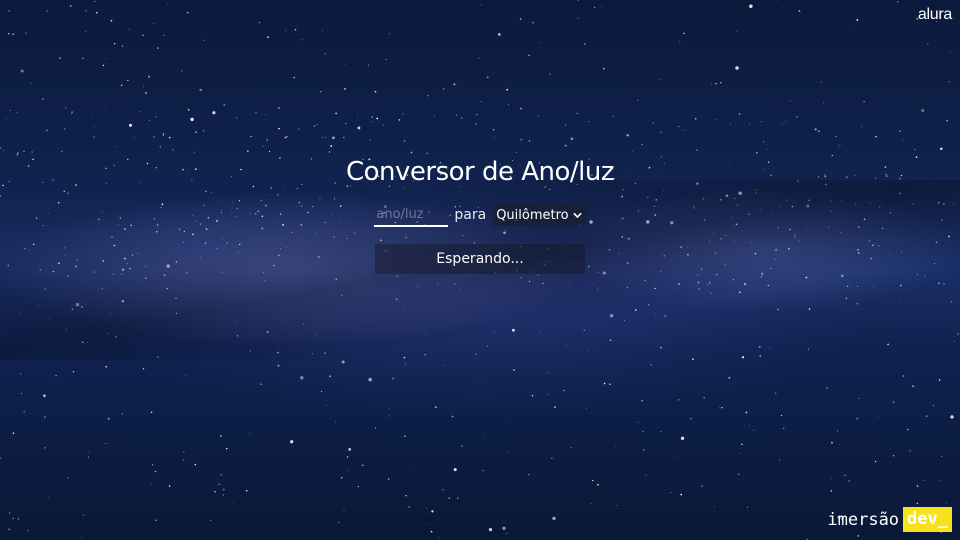 This screenshot has height=540, width=960. What do you see at coordinates (539, 215) in the screenshot?
I see `unit-select: Quilômetro` at bounding box center [539, 215].